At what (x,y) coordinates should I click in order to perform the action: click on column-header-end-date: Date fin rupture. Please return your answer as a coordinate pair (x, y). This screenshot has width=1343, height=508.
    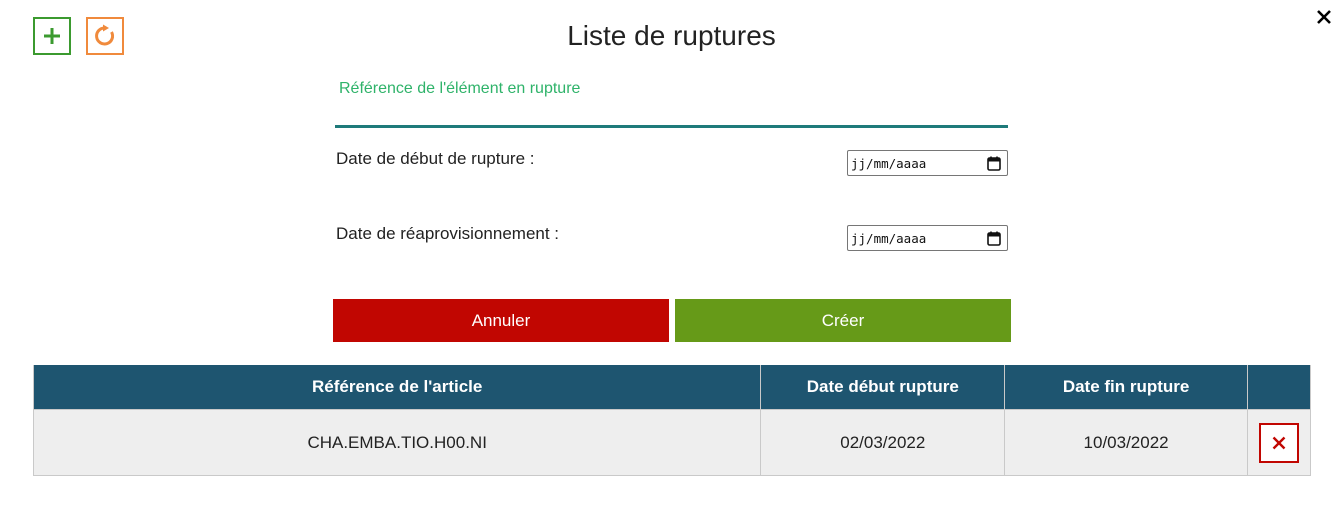
    Looking at the image, I should click on (1126, 387).